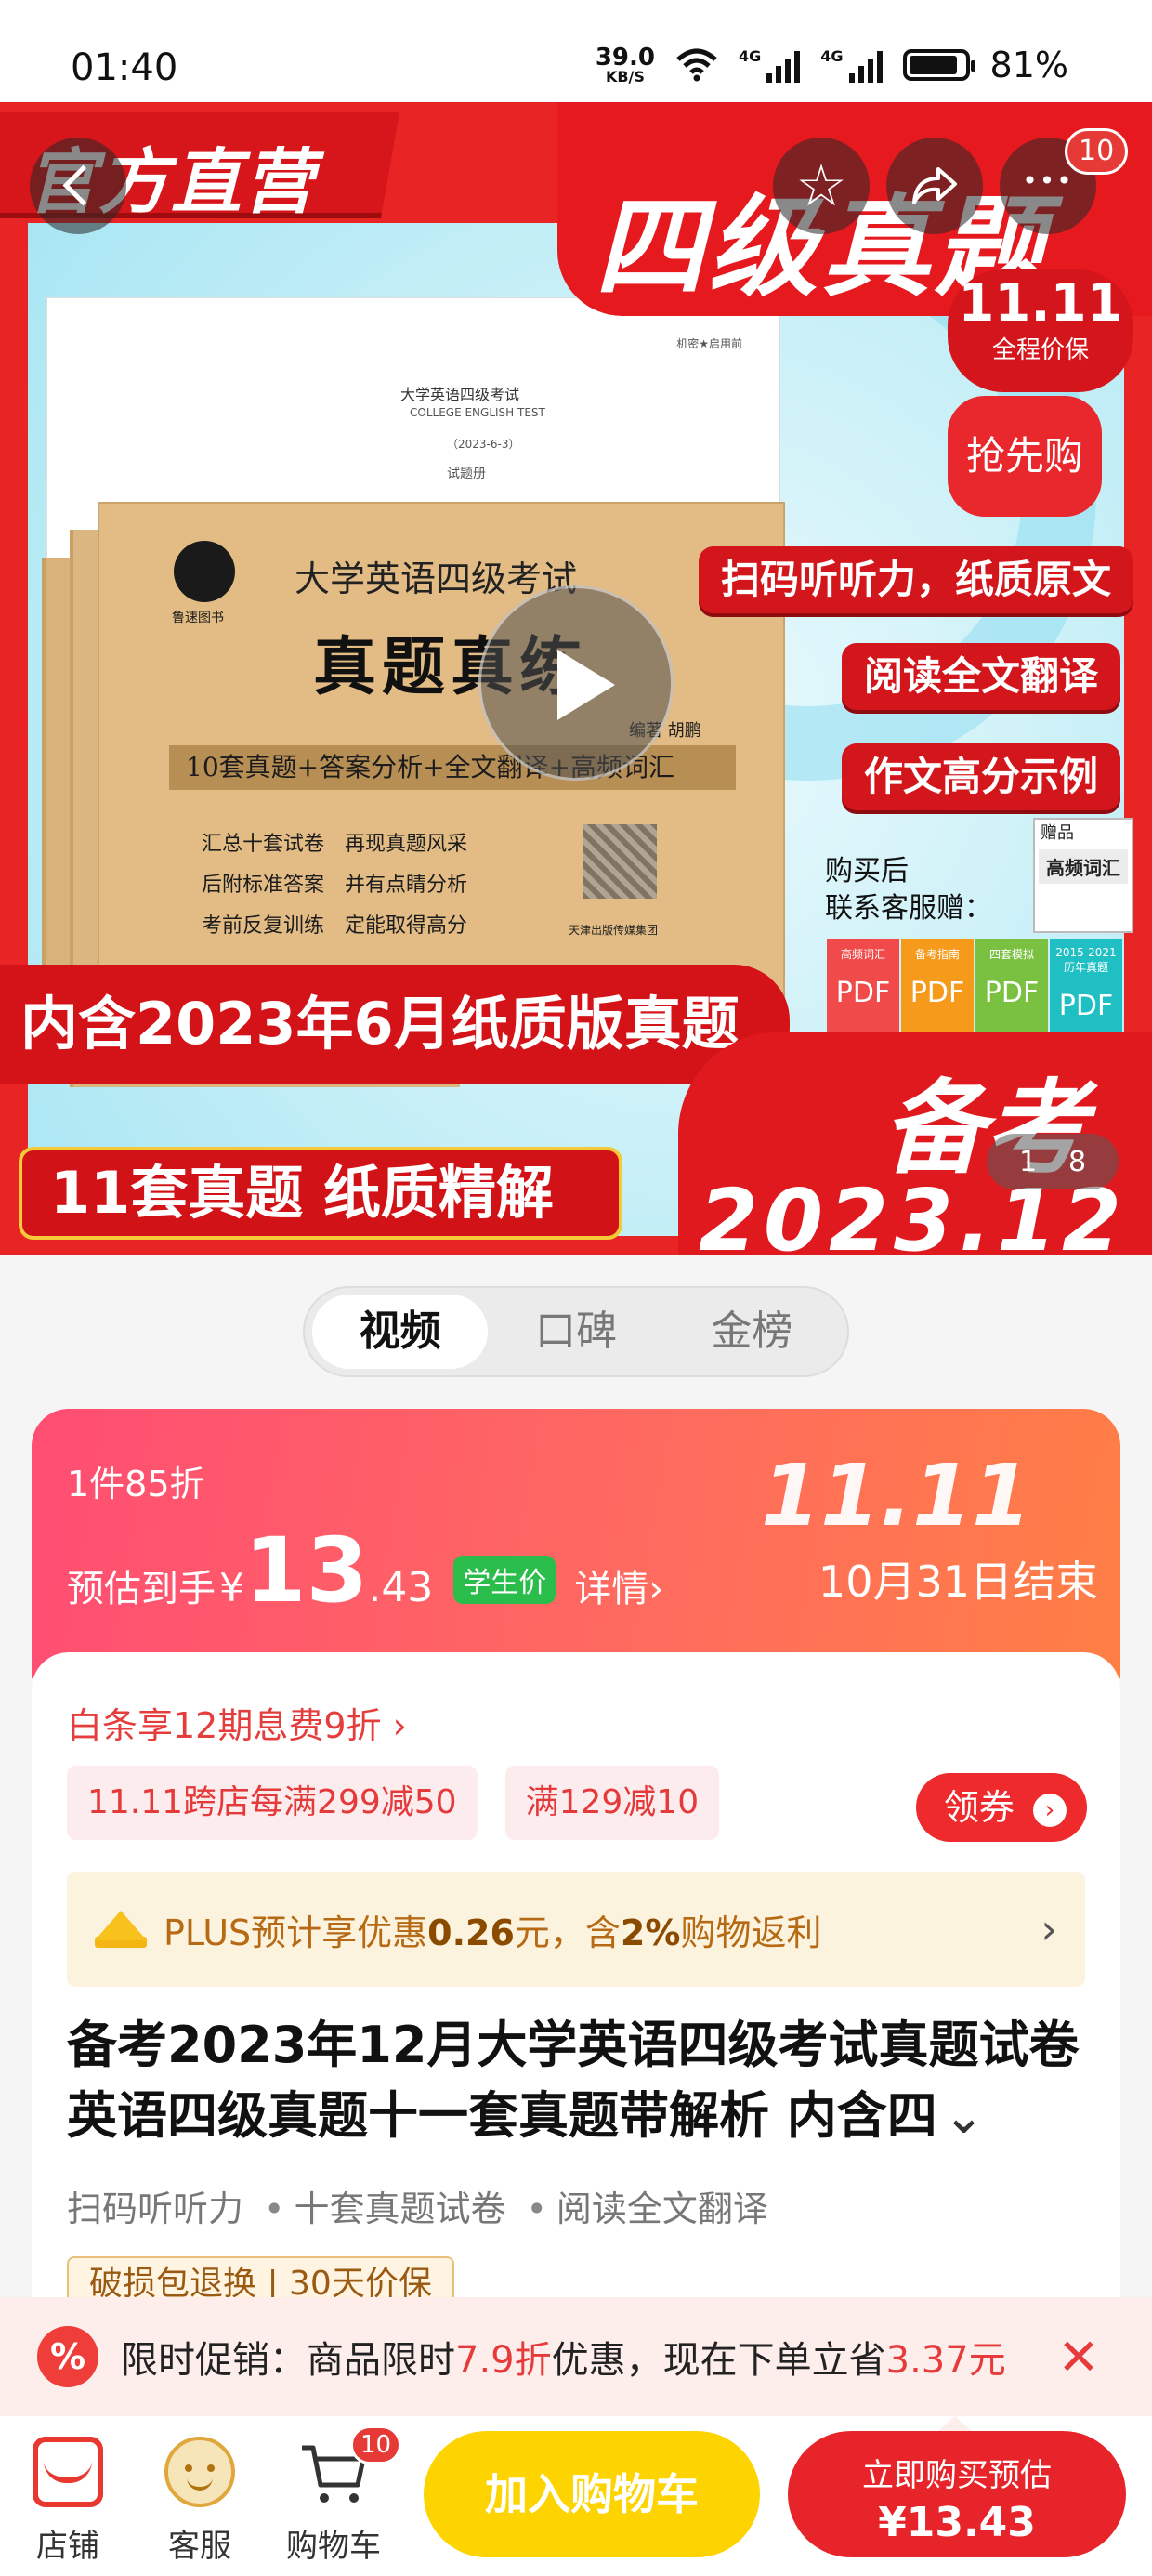 The image size is (1152, 2576). Describe the element at coordinates (428, 2205) in the screenshot. I see `product-tags: 扫码听听力十套真题试卷阅读全文翻译` at that location.